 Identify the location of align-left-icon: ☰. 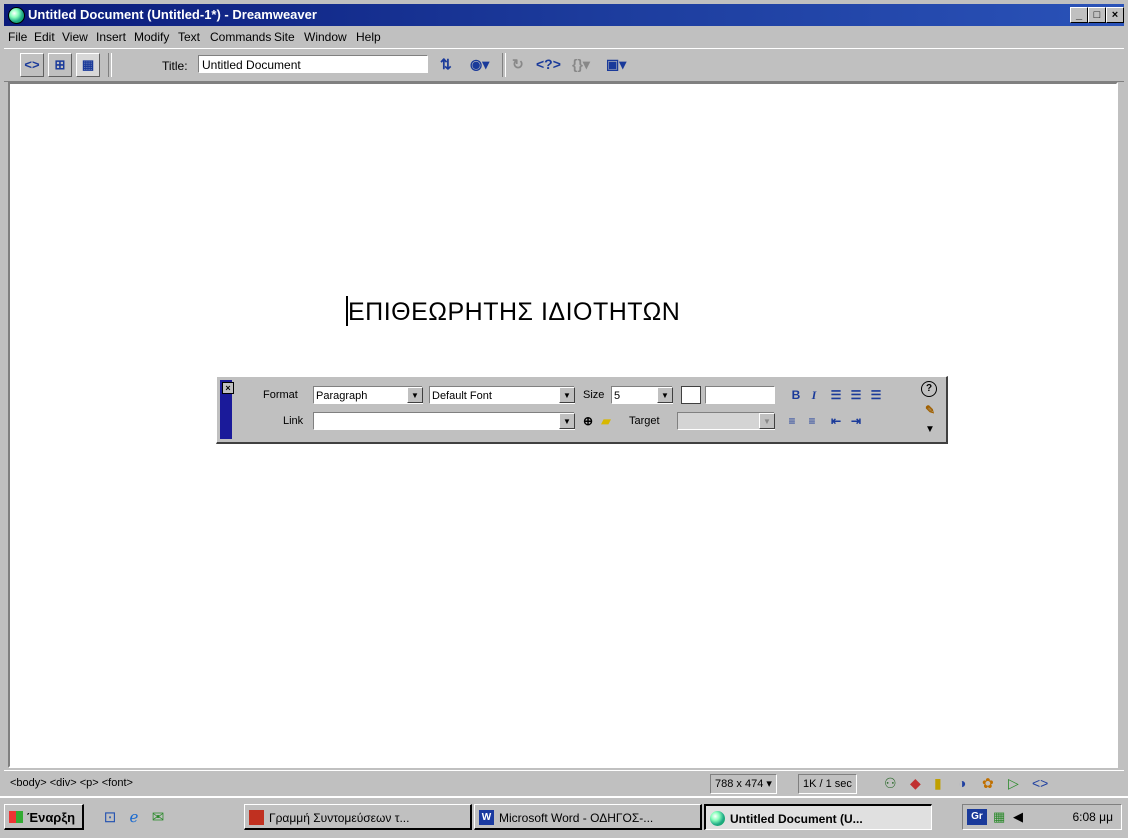
(836, 395).